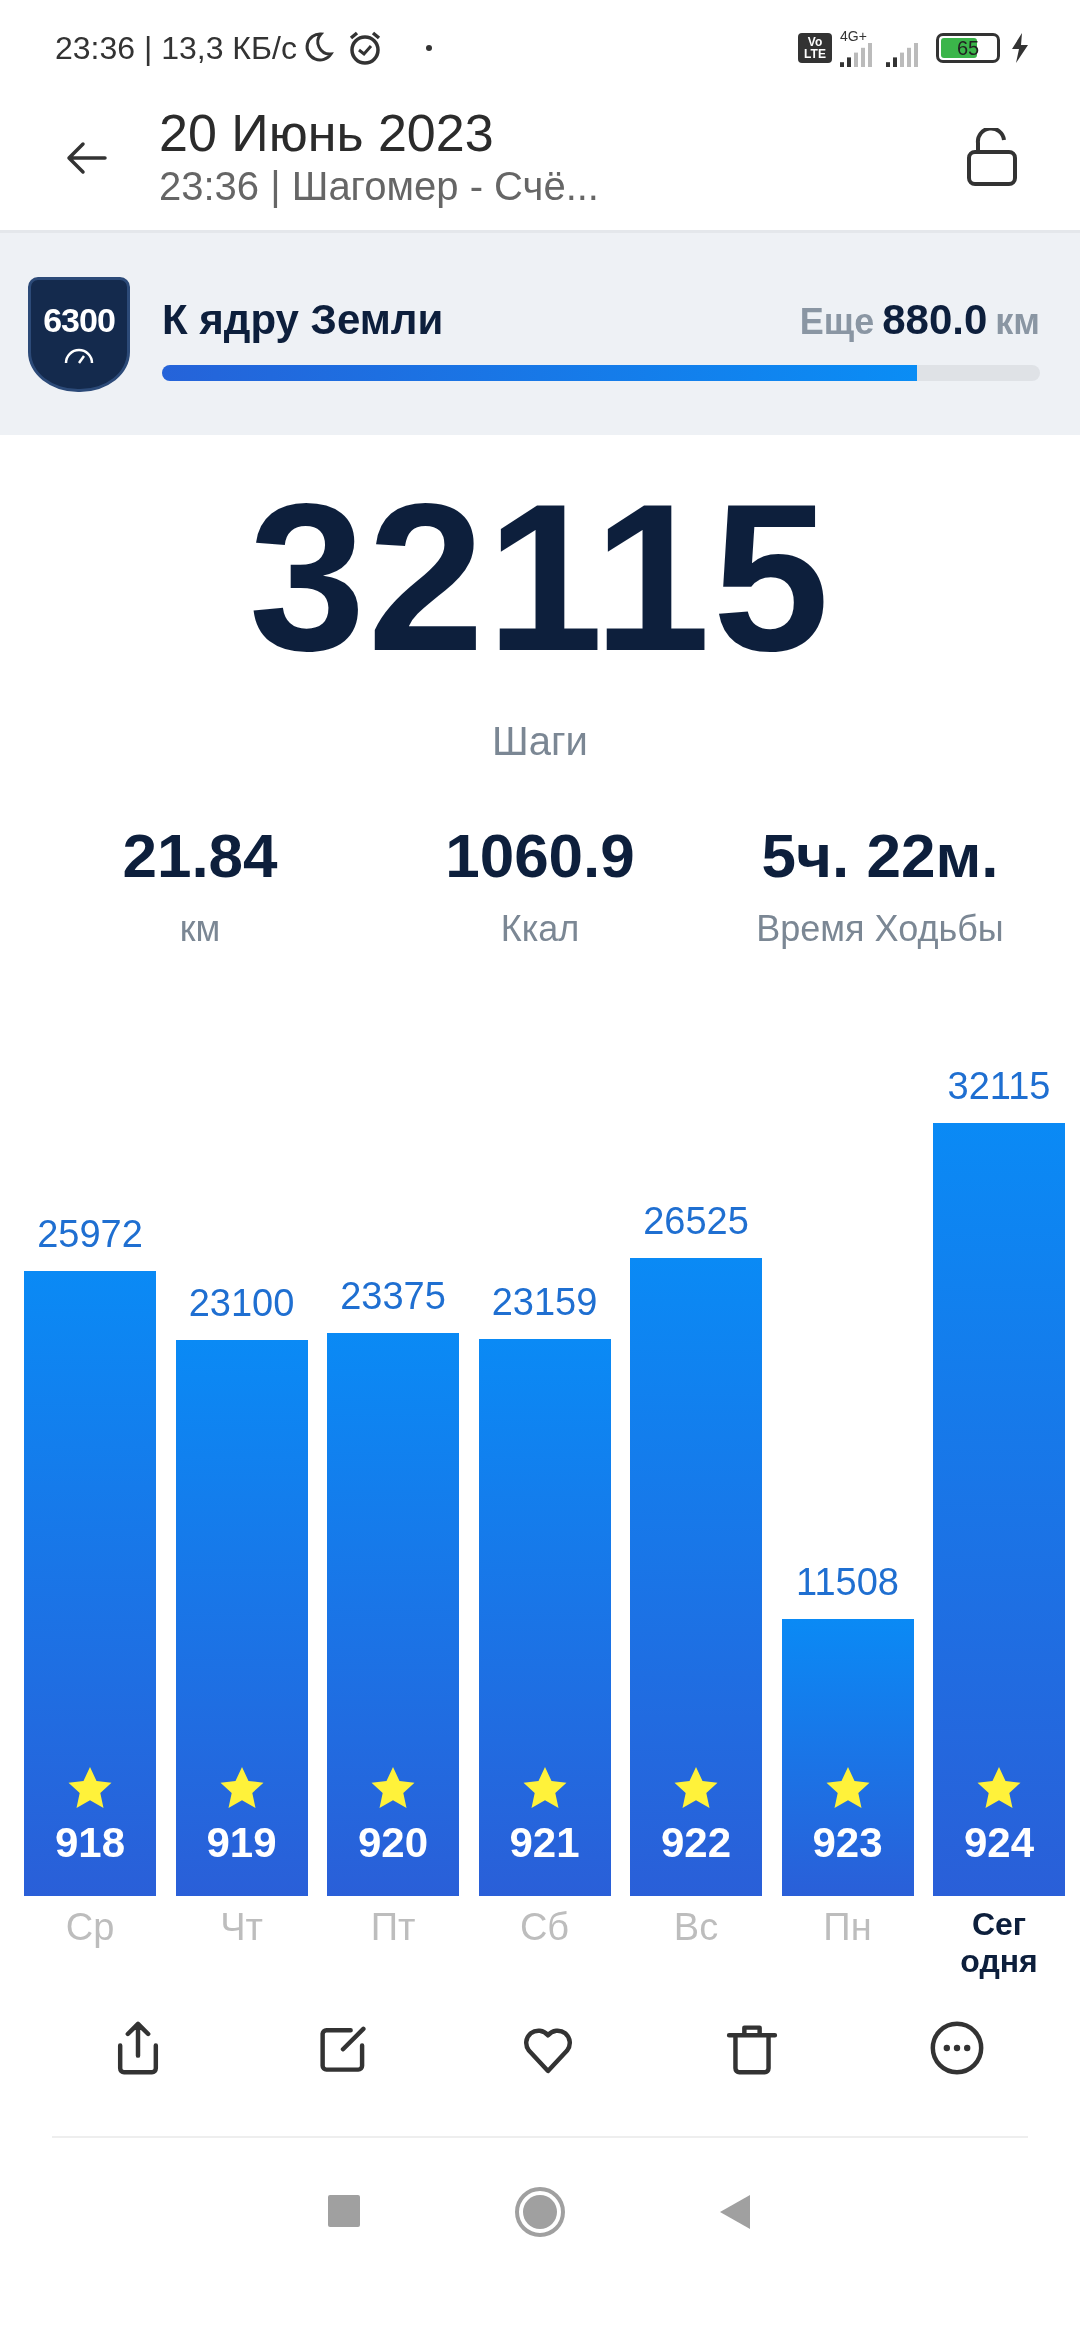 The height and width of the screenshot is (2340, 1080). I want to click on stat-value: 5ч. 22м., so click(880, 856).